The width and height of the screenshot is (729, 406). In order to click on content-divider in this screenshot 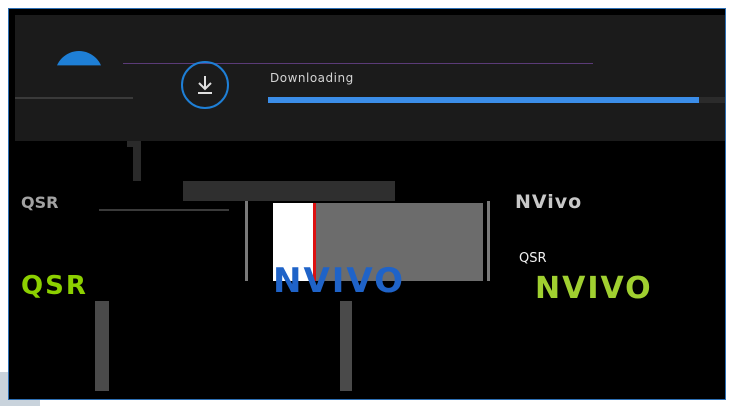, I will do `click(164, 210)`.